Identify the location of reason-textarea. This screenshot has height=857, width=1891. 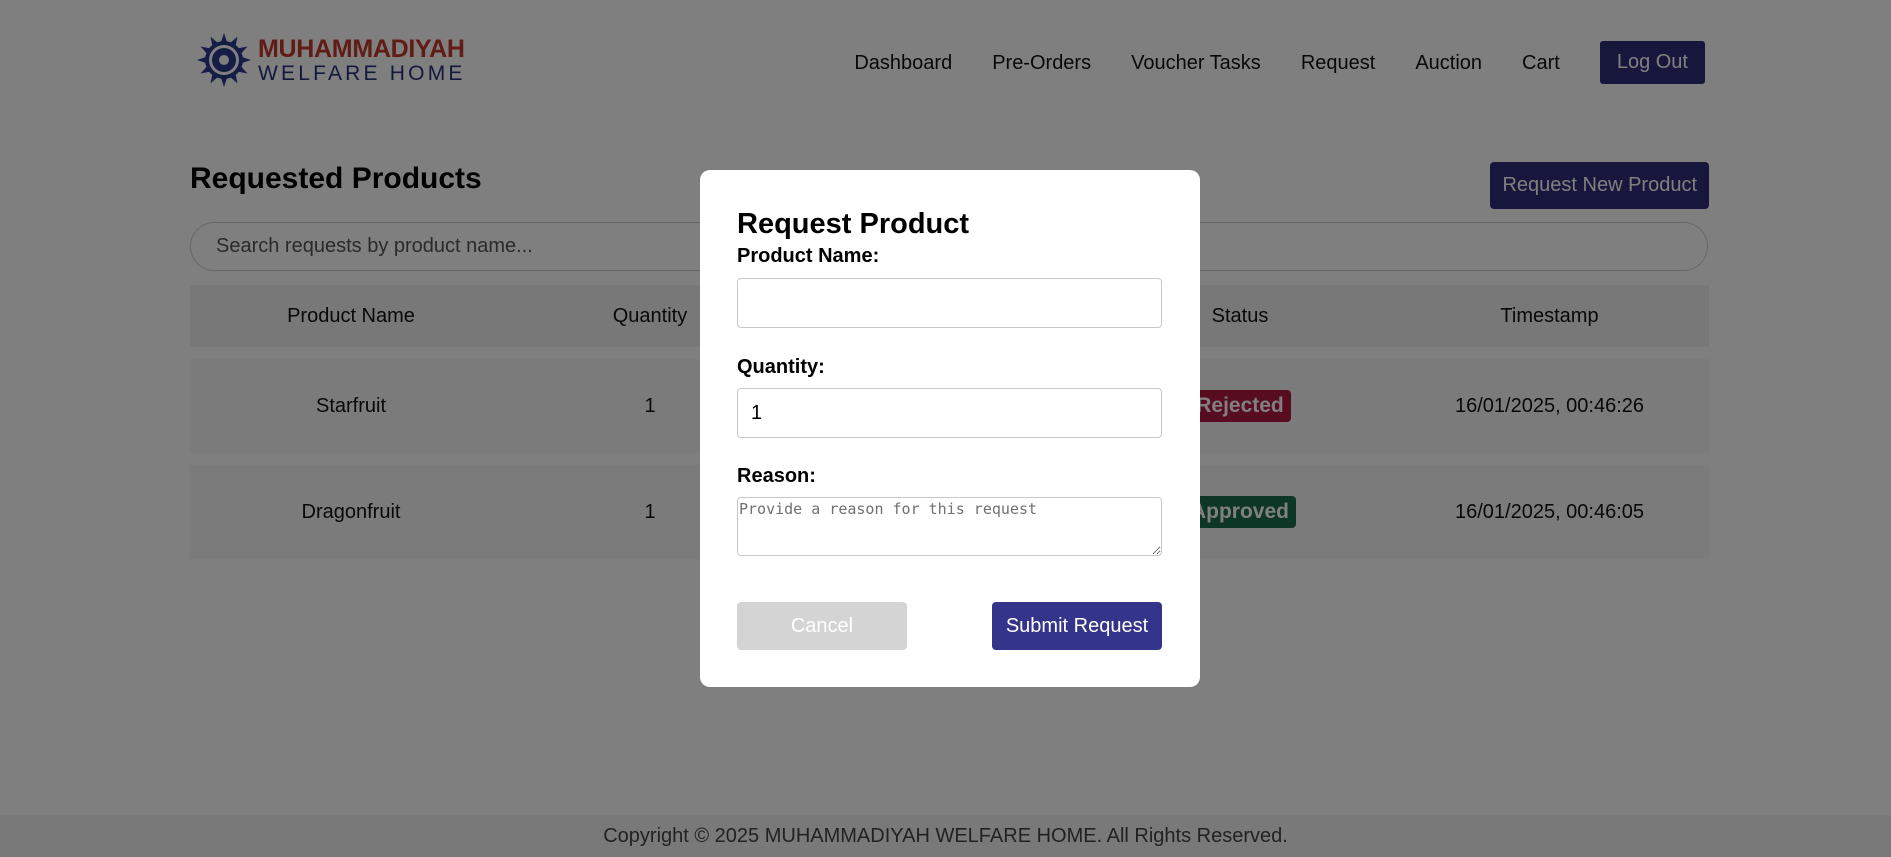
(949, 526).